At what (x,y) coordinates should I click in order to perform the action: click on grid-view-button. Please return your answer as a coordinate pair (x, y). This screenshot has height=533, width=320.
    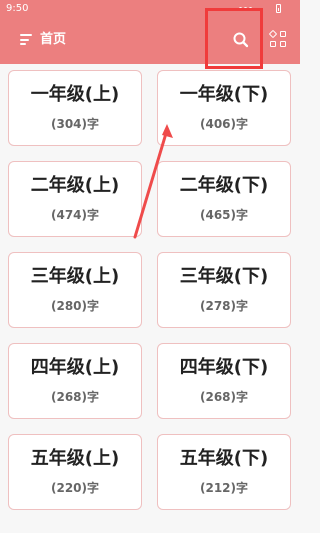
    Looking at the image, I should click on (277, 38).